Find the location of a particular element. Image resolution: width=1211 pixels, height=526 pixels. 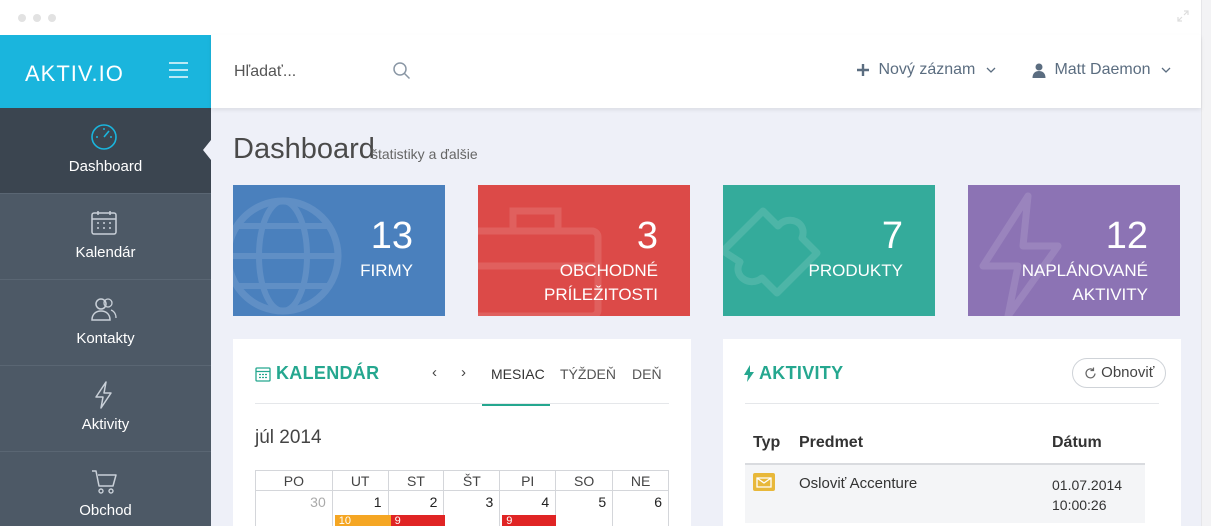

weekday-header: UT is located at coordinates (360, 480).